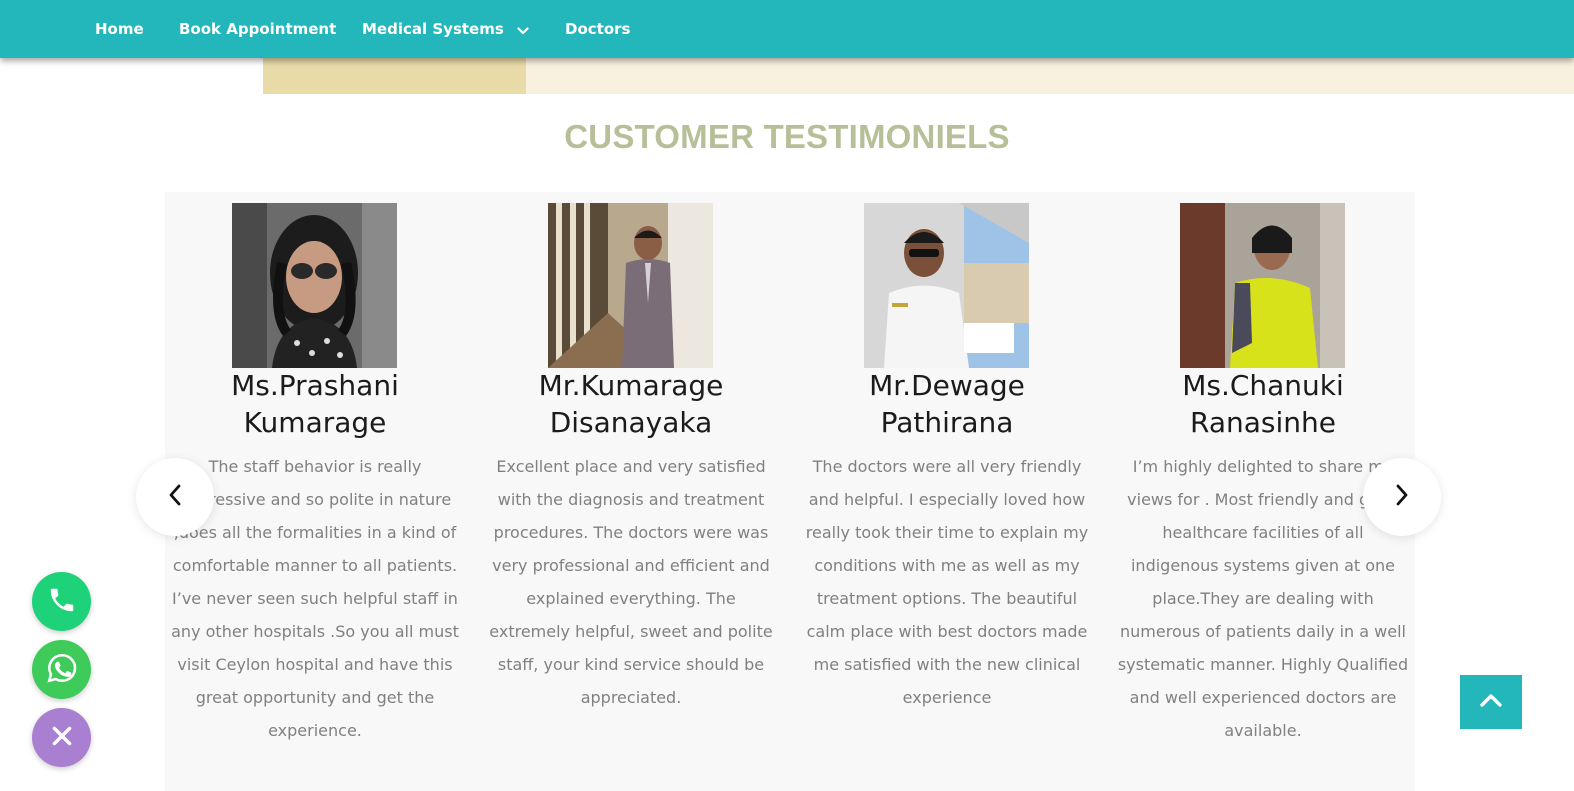  Describe the element at coordinates (523, 30) in the screenshot. I see `chevron-down-icon` at that location.